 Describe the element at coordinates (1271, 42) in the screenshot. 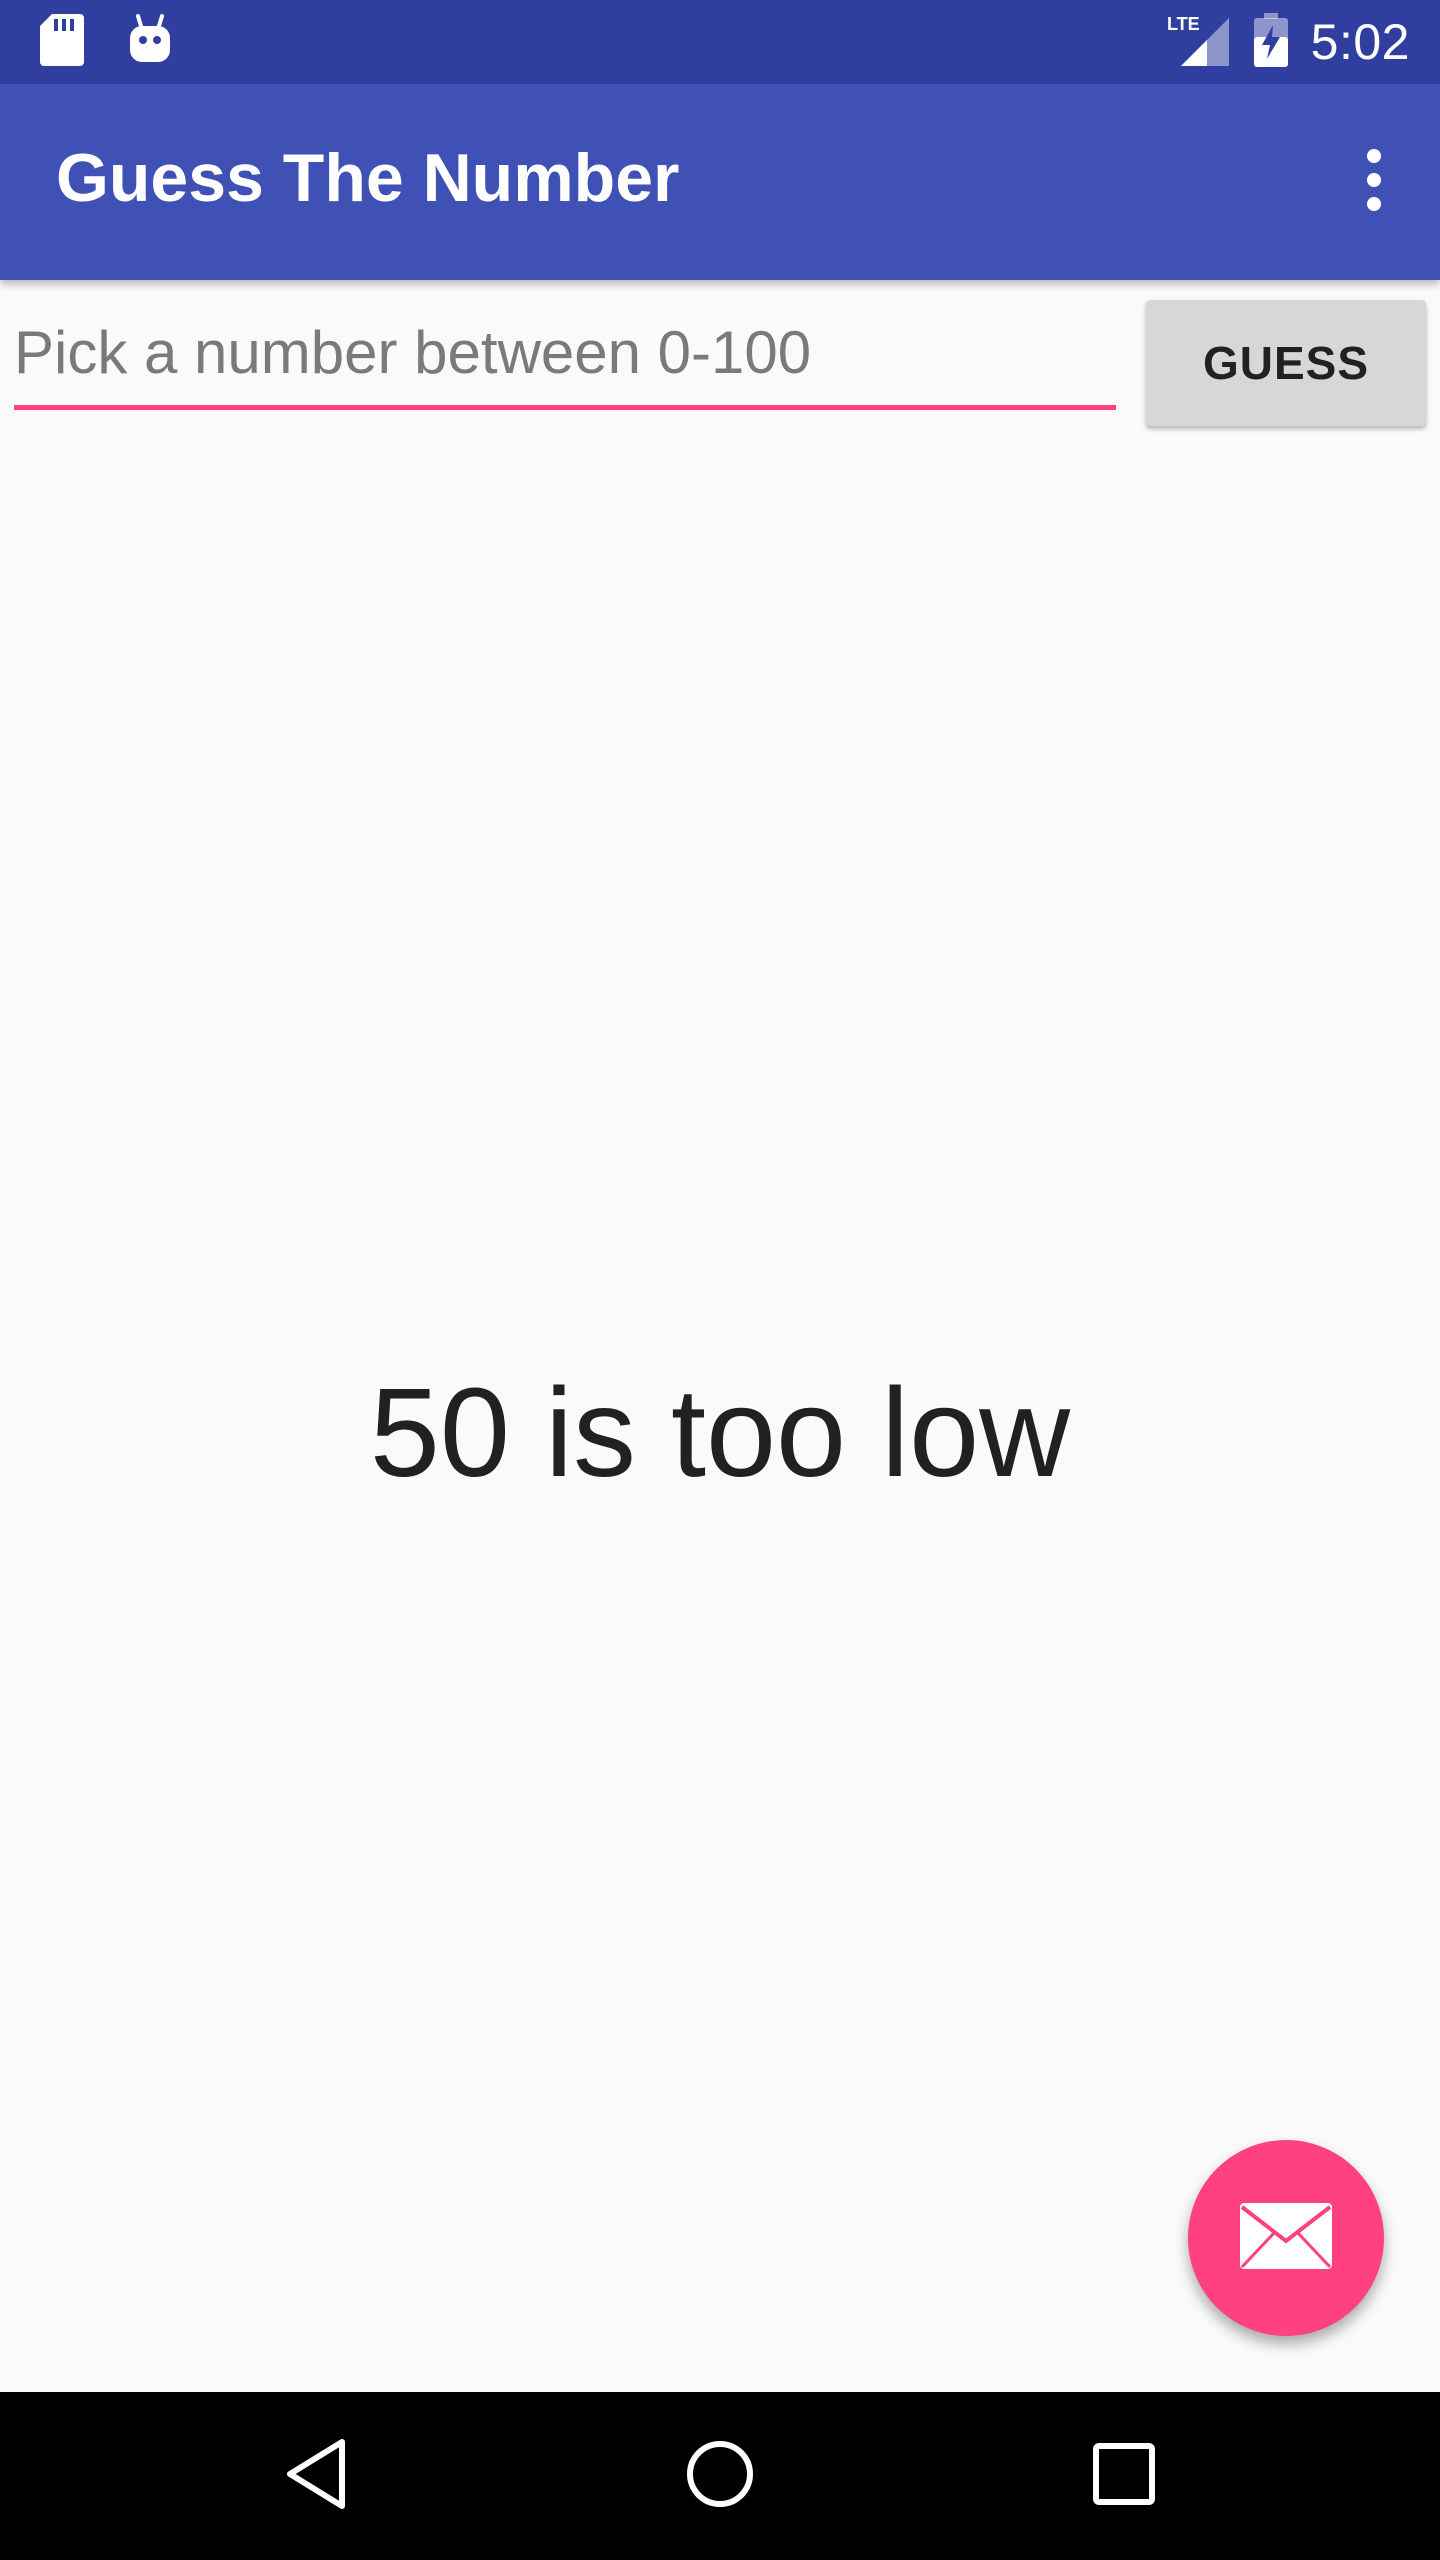

I see `battery-charging-icon` at that location.